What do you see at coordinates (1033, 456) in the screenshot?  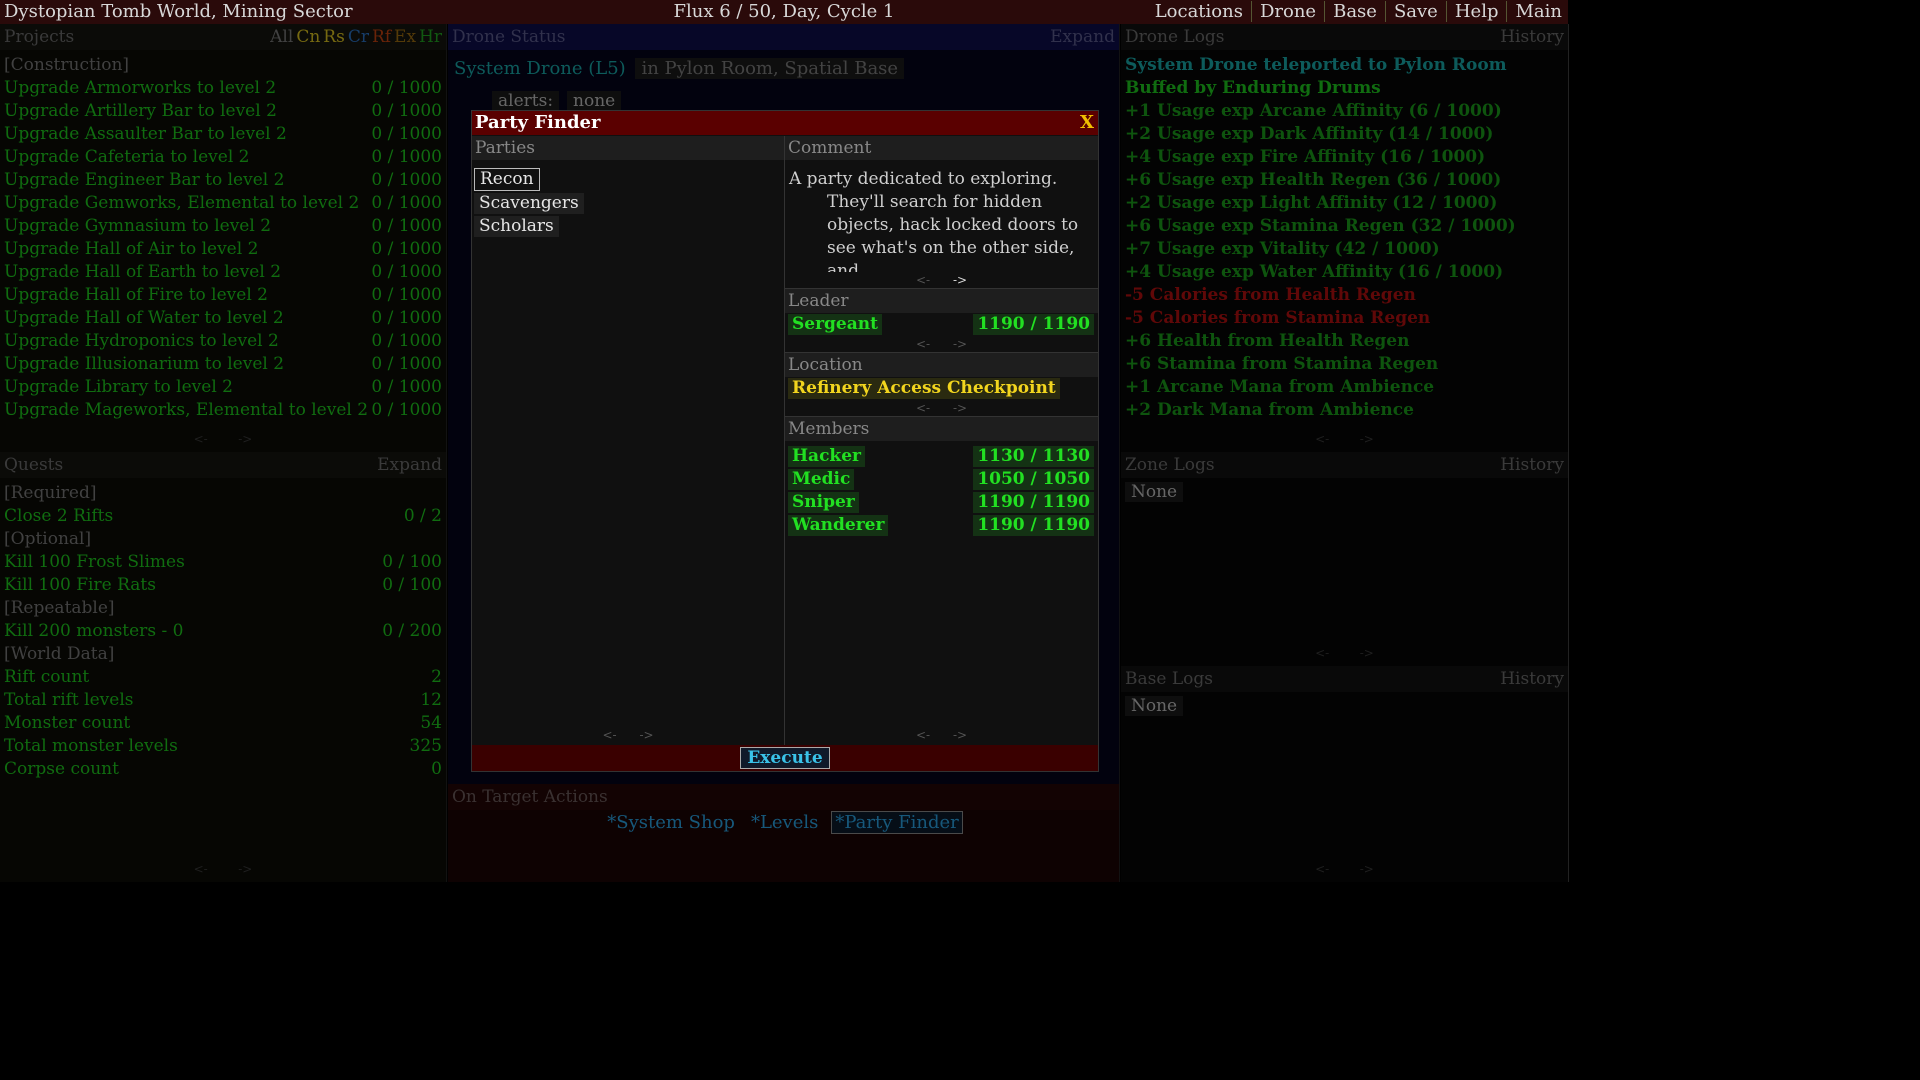 I see `member-hp: 1130 / 1130` at bounding box center [1033, 456].